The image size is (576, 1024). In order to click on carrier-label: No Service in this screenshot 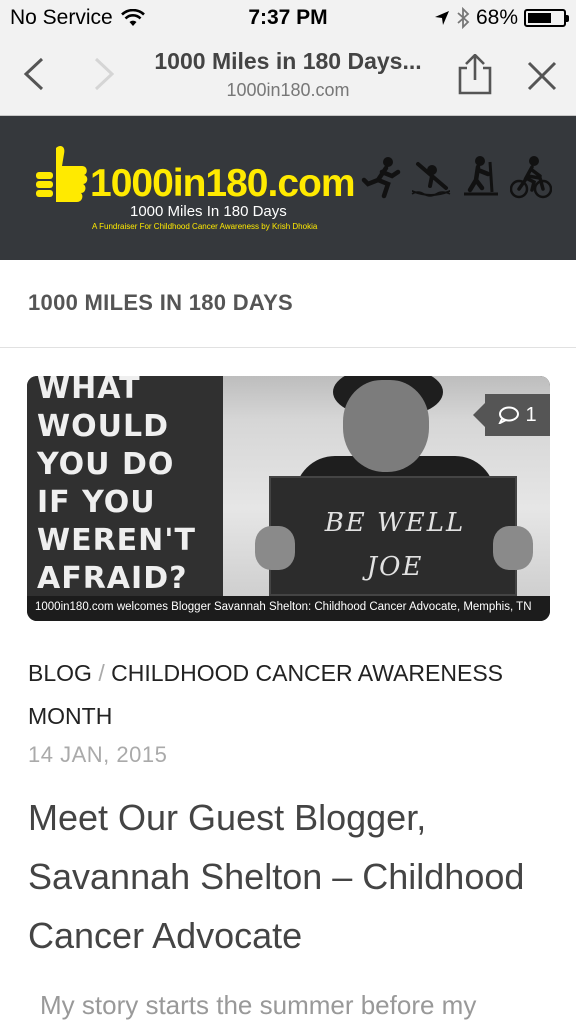, I will do `click(61, 17)`.